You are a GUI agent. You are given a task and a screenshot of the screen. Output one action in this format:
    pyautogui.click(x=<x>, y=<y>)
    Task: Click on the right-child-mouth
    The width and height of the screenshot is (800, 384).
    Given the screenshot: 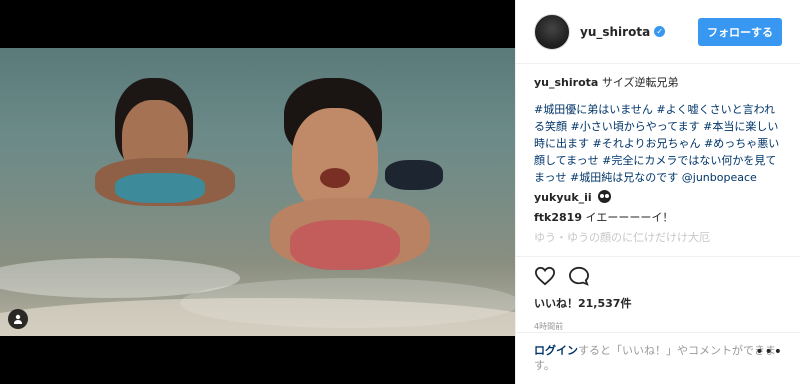 What is the action you would take?
    pyautogui.click(x=335, y=178)
    